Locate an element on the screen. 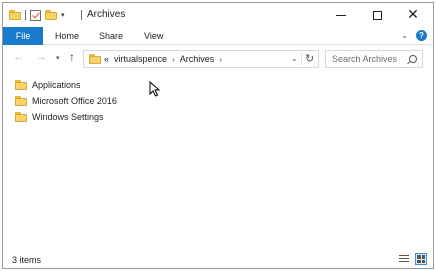  minimize-button is located at coordinates (341, 15).